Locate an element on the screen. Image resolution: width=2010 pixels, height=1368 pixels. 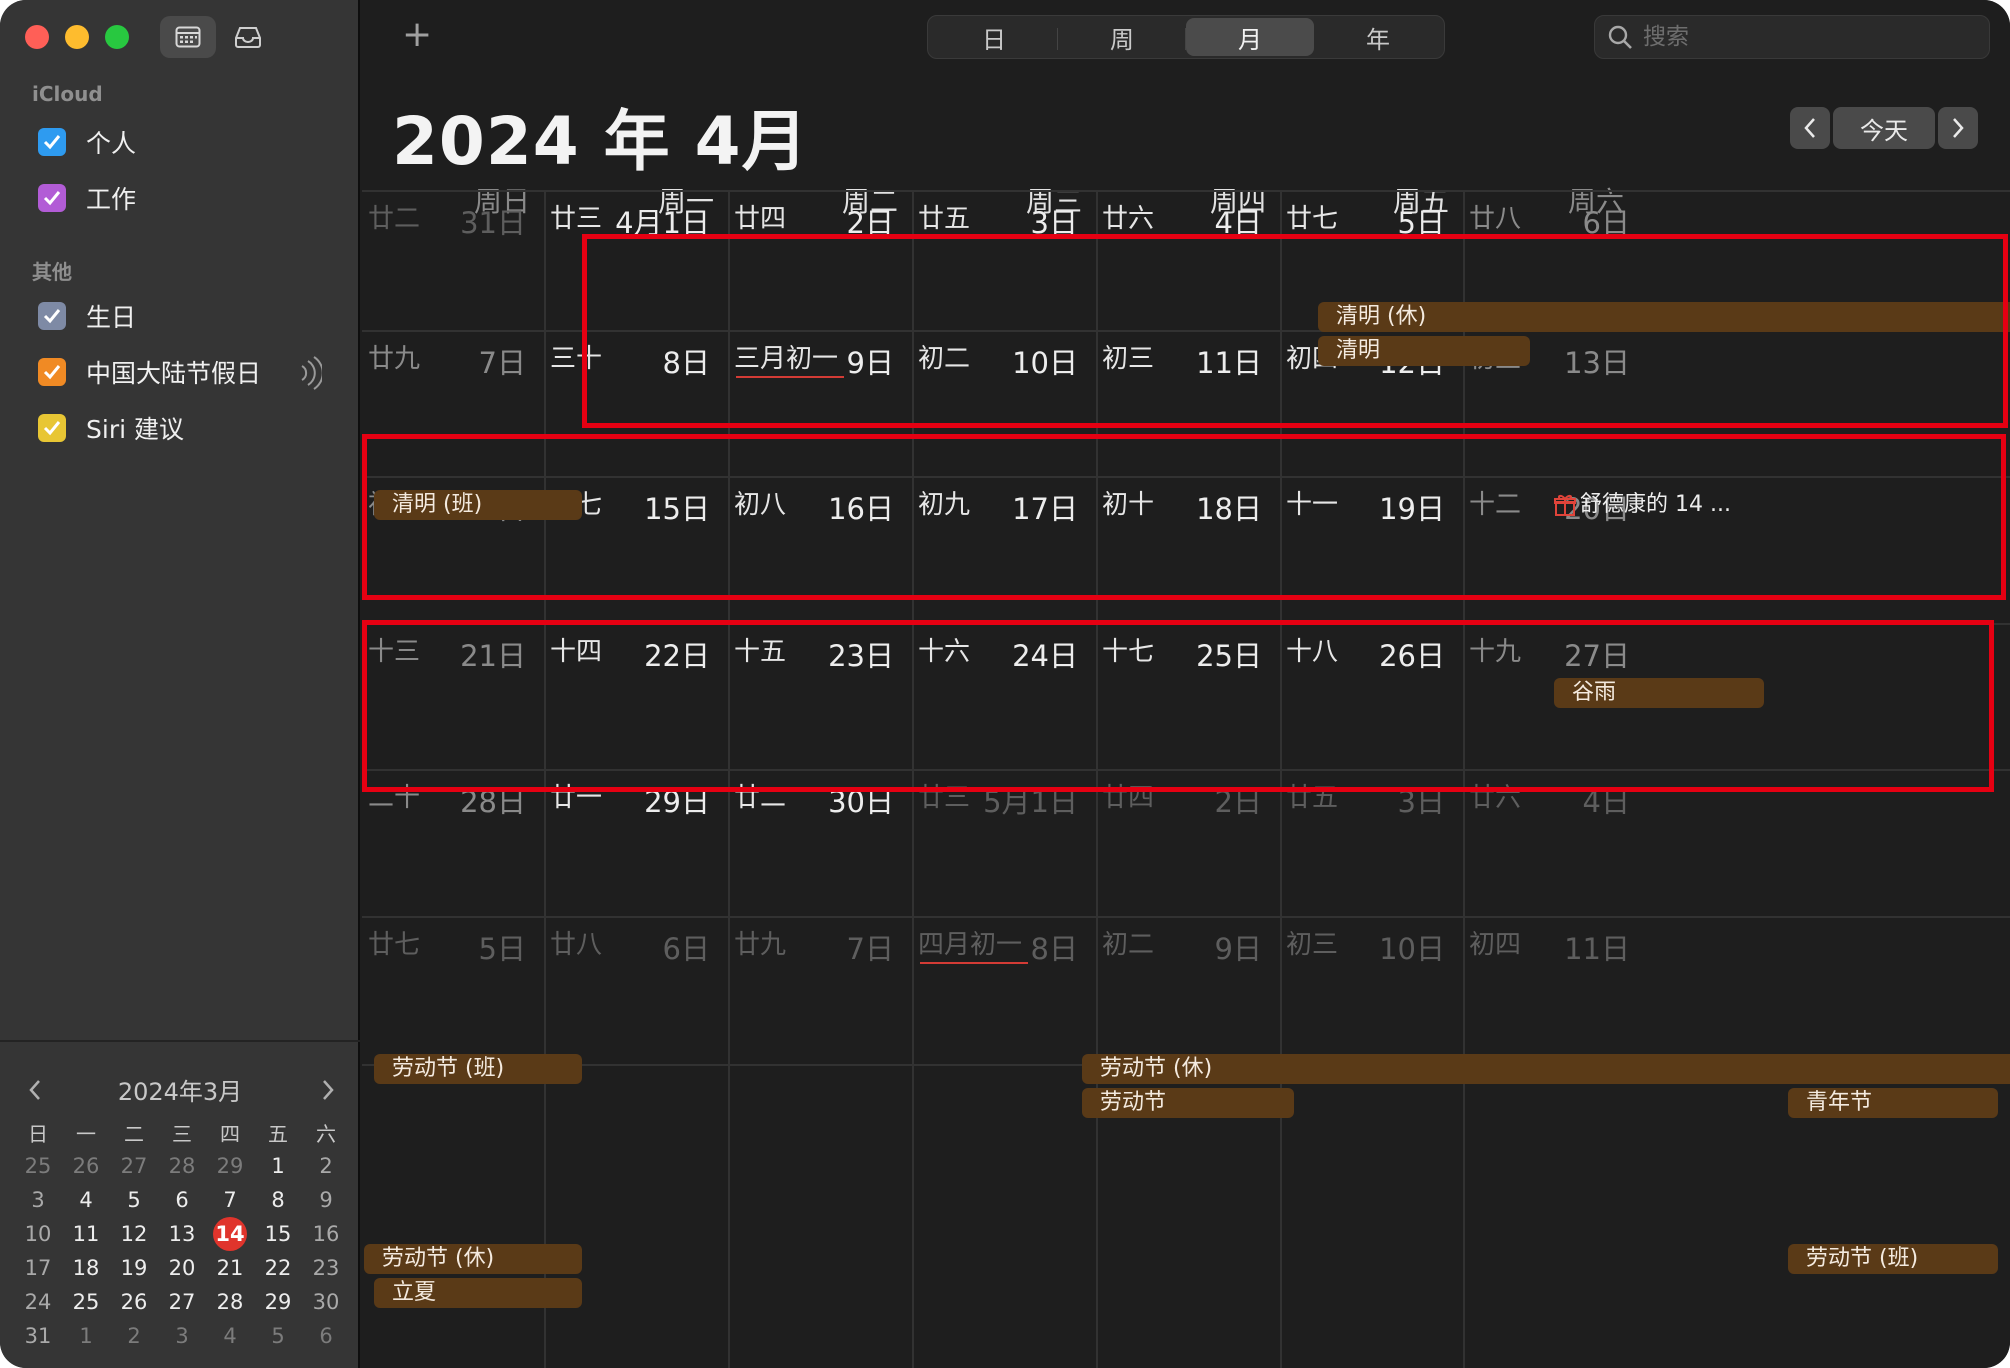
day-cell: 初三 10日 is located at coordinates (1371, 990).